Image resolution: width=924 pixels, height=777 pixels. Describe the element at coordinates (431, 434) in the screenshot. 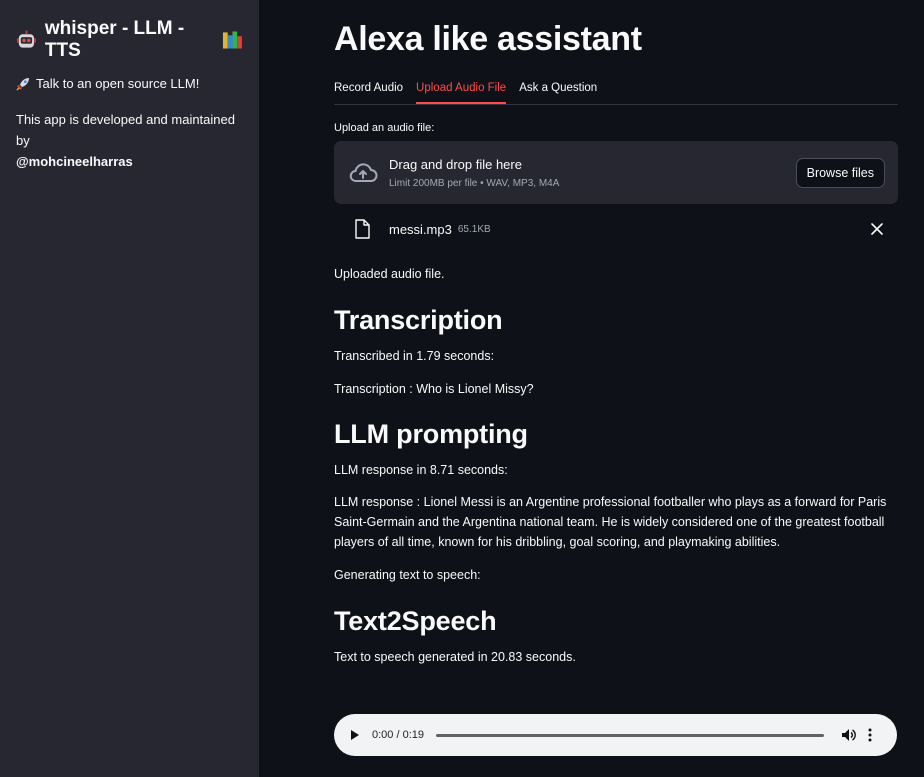

I see `llm-heading: LLM prompting` at that location.